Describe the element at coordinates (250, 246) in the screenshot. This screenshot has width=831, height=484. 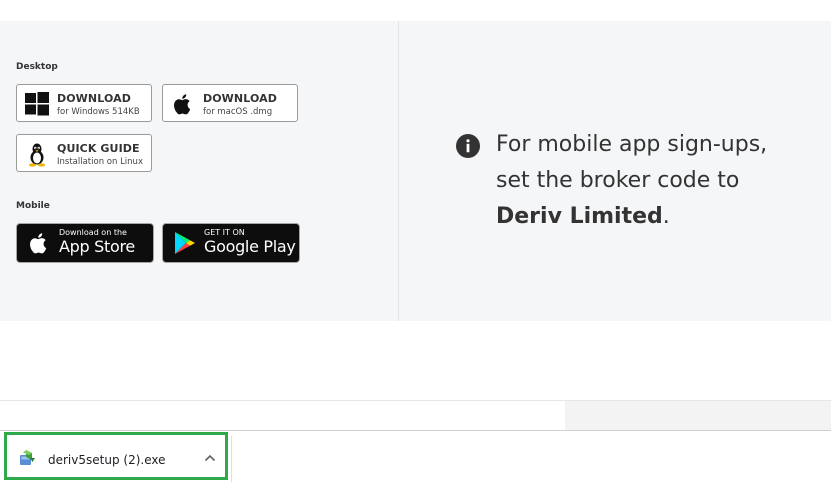
I see `google-play-name: Google Play` at that location.